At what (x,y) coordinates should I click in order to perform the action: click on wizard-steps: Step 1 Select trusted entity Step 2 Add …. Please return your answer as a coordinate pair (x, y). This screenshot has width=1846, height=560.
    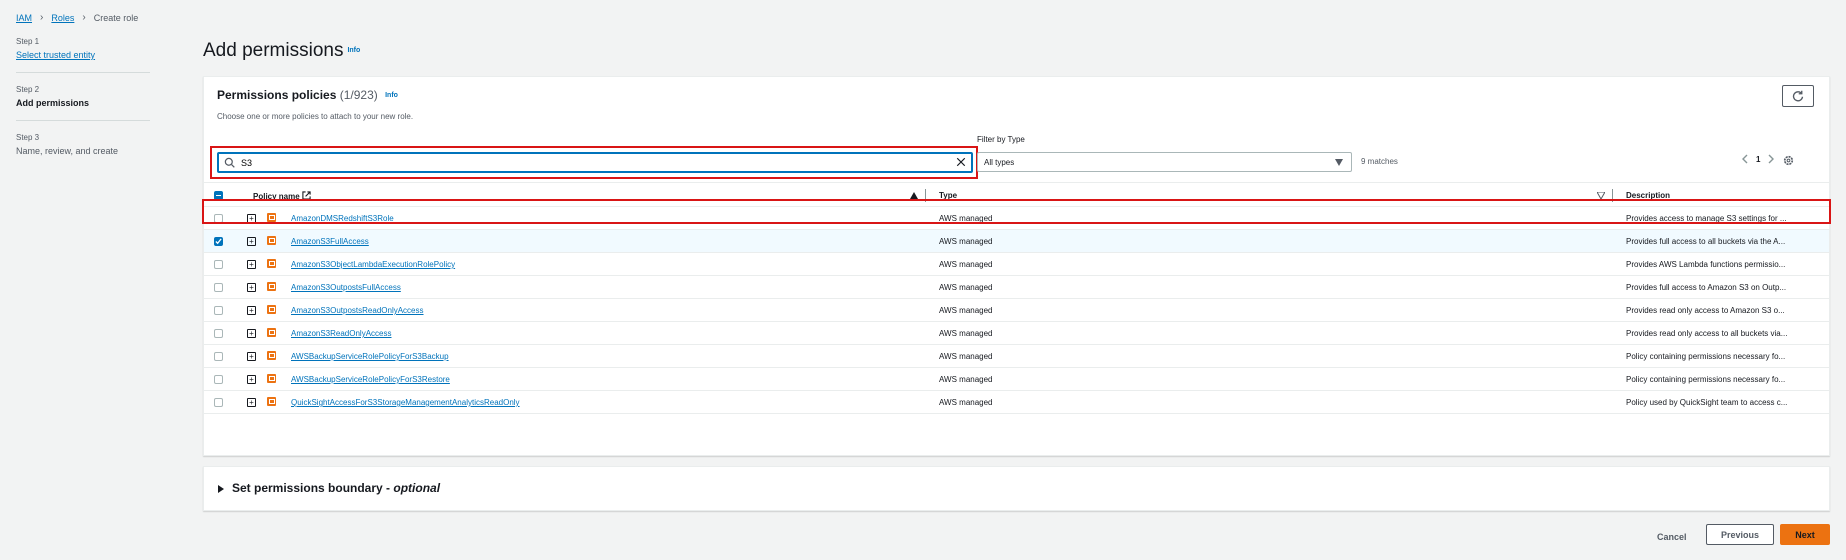
    Looking at the image, I should click on (83, 108).